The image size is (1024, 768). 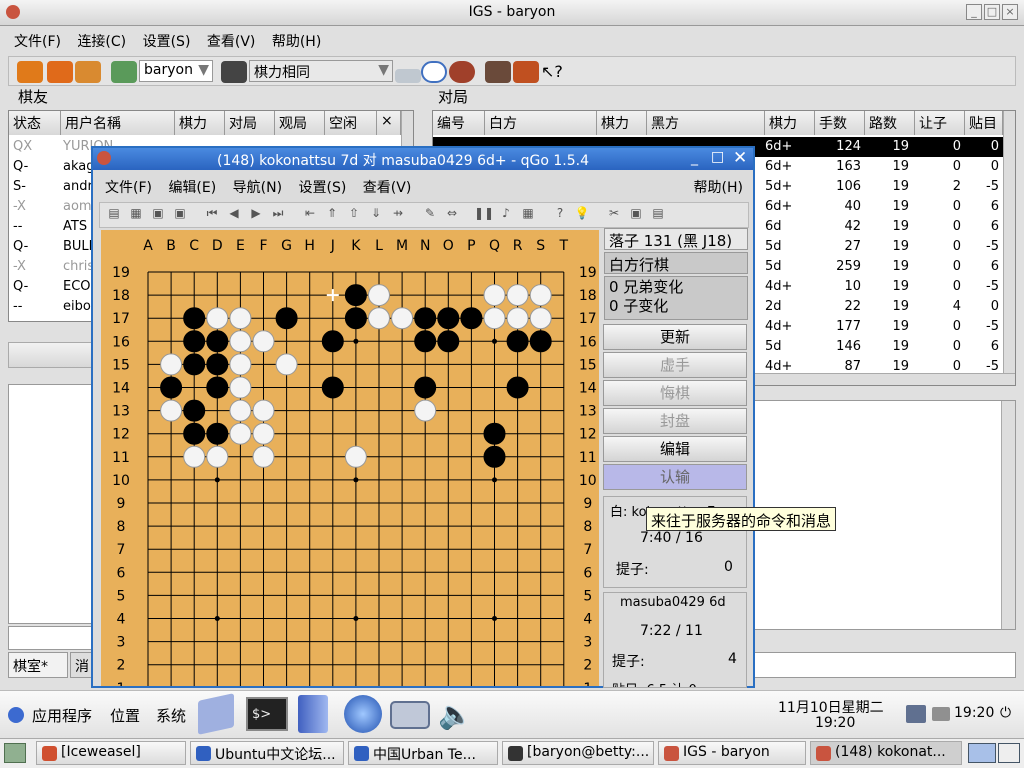 What do you see at coordinates (176, 71) in the screenshot?
I see `account-select: baryon ▼` at bounding box center [176, 71].